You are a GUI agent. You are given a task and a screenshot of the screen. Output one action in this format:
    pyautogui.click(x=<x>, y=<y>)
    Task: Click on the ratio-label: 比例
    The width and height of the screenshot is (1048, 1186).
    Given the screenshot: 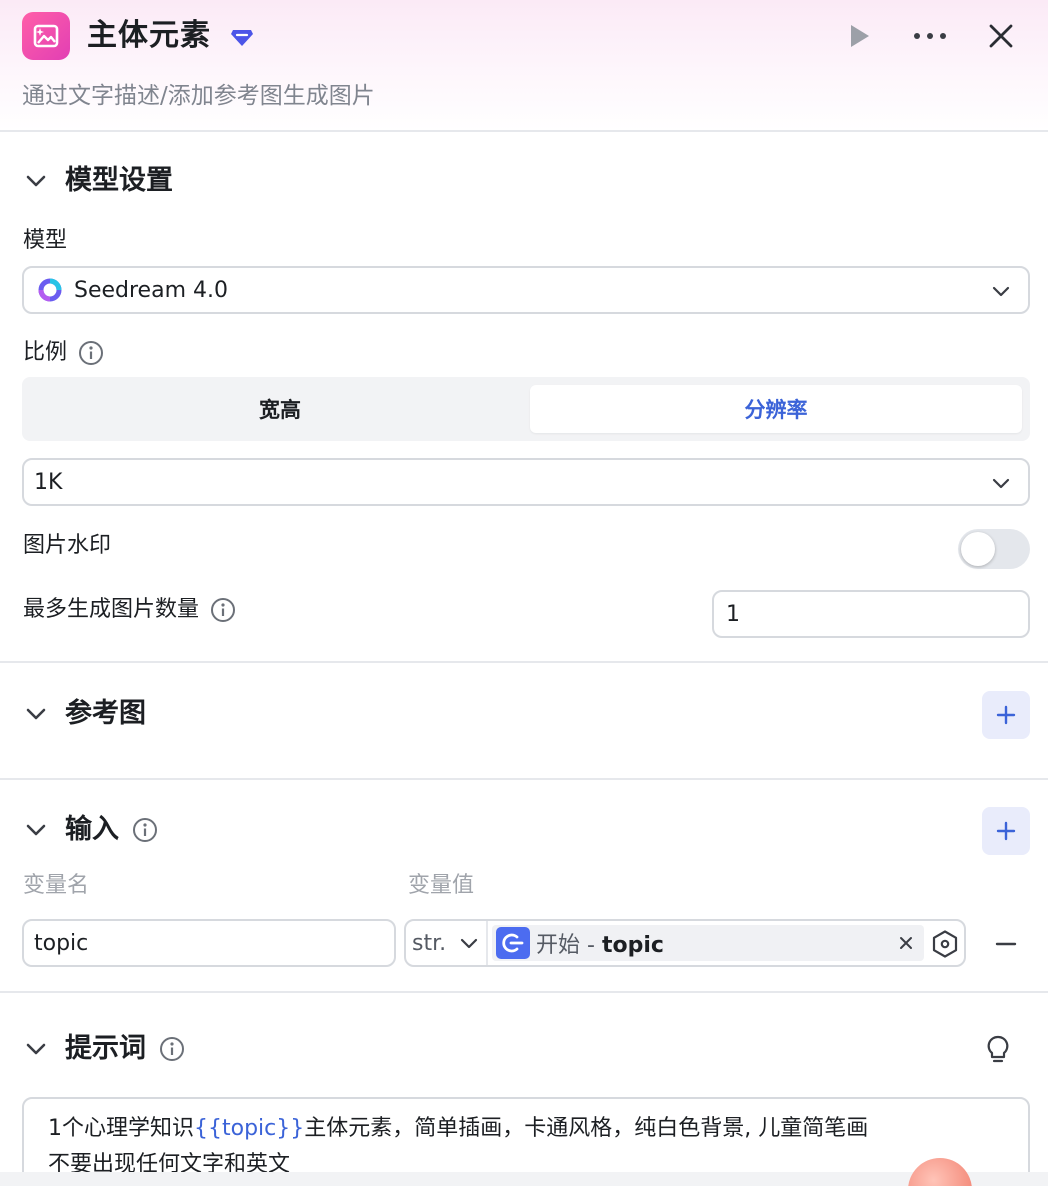 What is the action you would take?
    pyautogui.click(x=64, y=353)
    